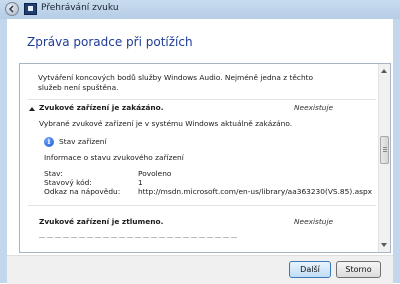 The image size is (400, 284). I want to click on row-label-help: Odkaz na nápovědu:, so click(82, 191).